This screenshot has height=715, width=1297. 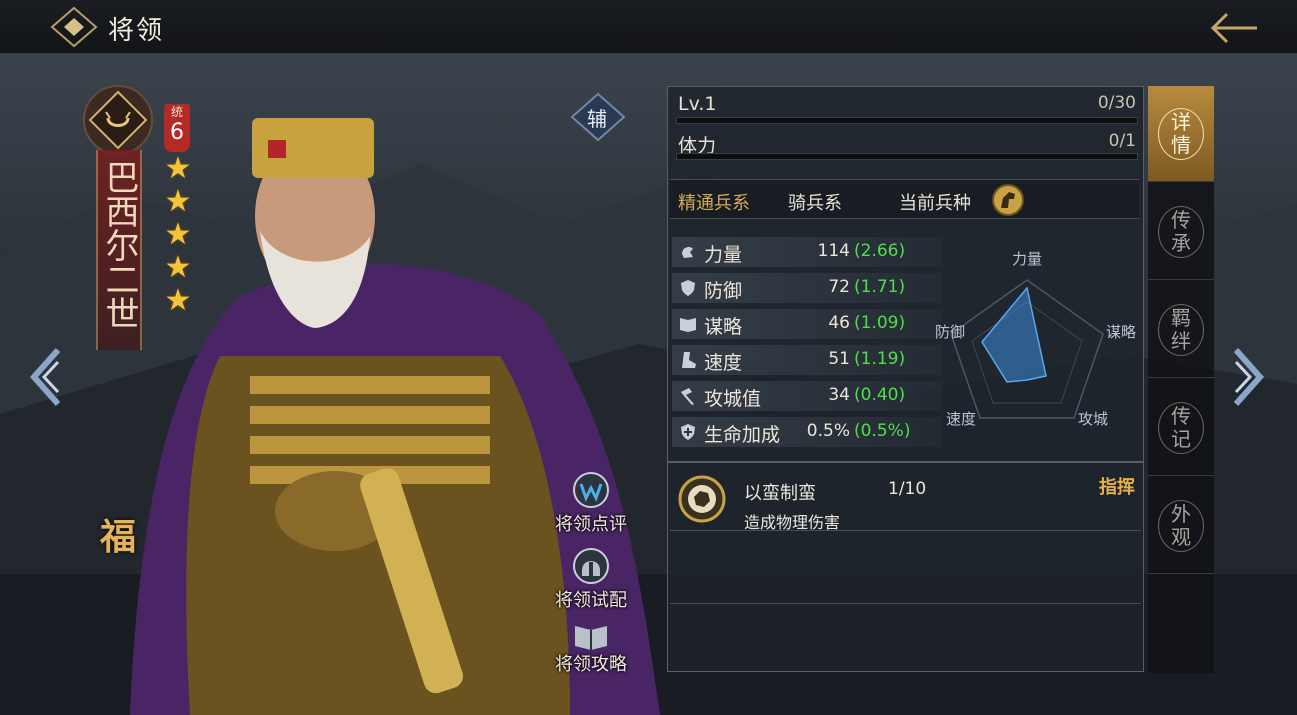 What do you see at coordinates (591, 600) in the screenshot?
I see `general-trial-label: 将领试配` at bounding box center [591, 600].